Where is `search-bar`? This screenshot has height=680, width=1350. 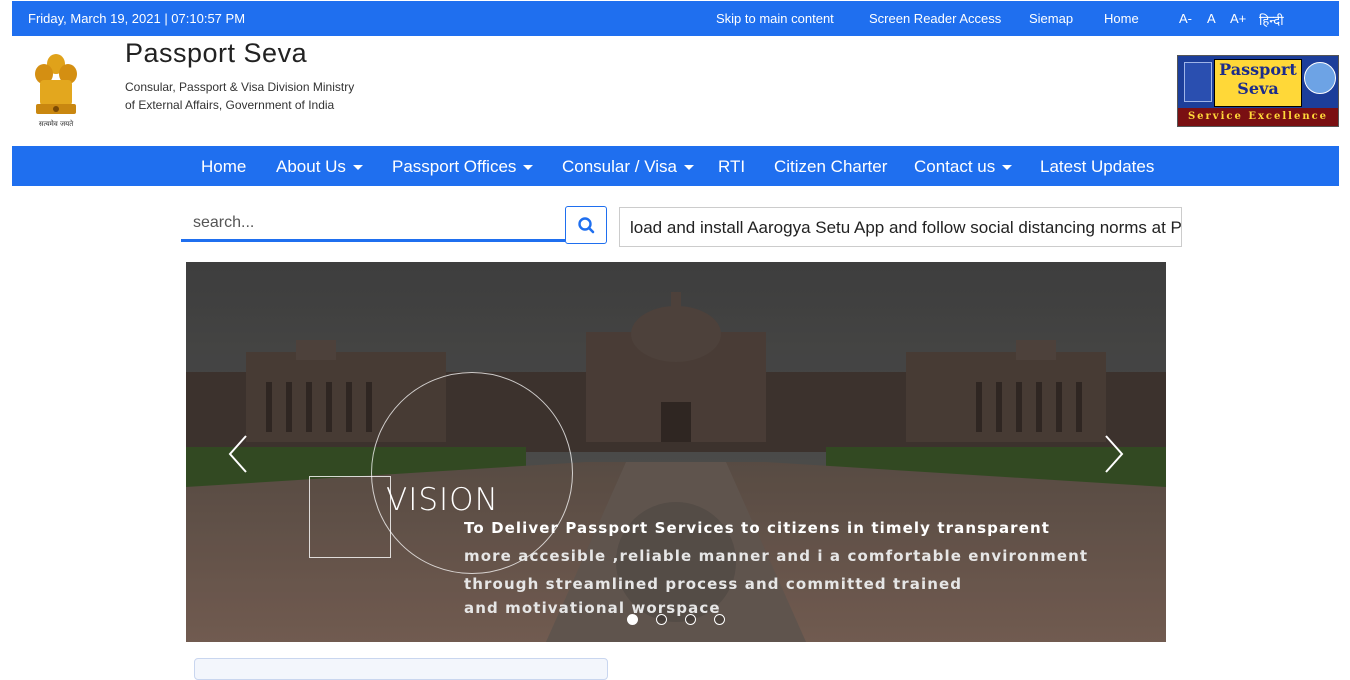
search-bar is located at coordinates (394, 226).